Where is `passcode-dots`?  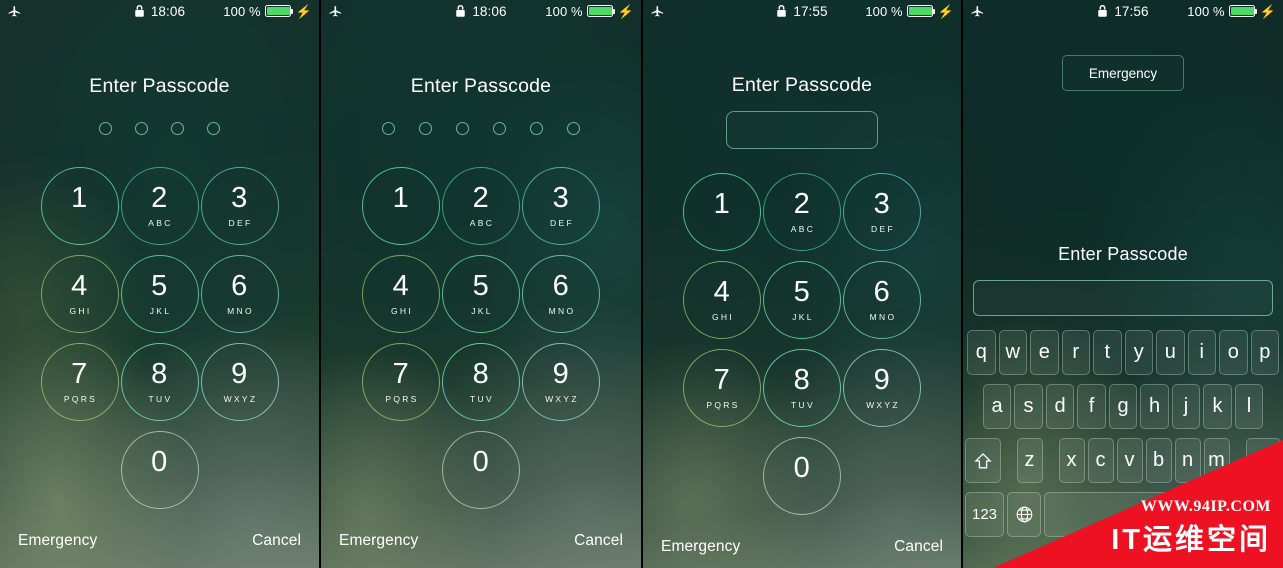 passcode-dots is located at coordinates (159, 128).